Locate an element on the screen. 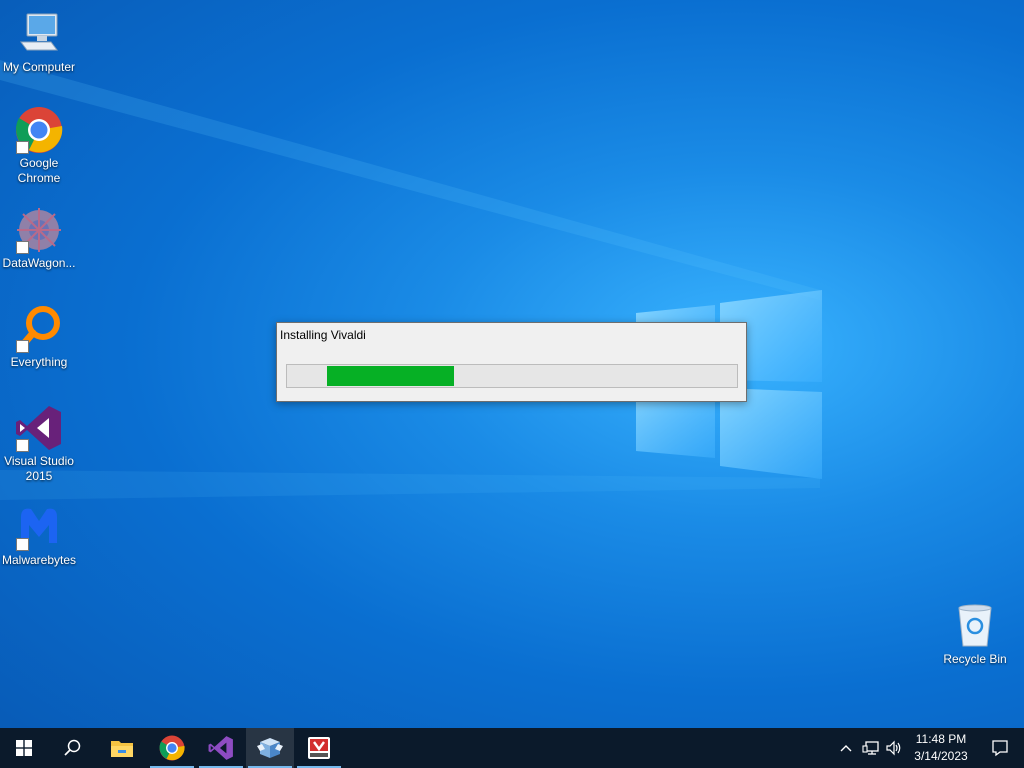  search-button is located at coordinates (72, 748).